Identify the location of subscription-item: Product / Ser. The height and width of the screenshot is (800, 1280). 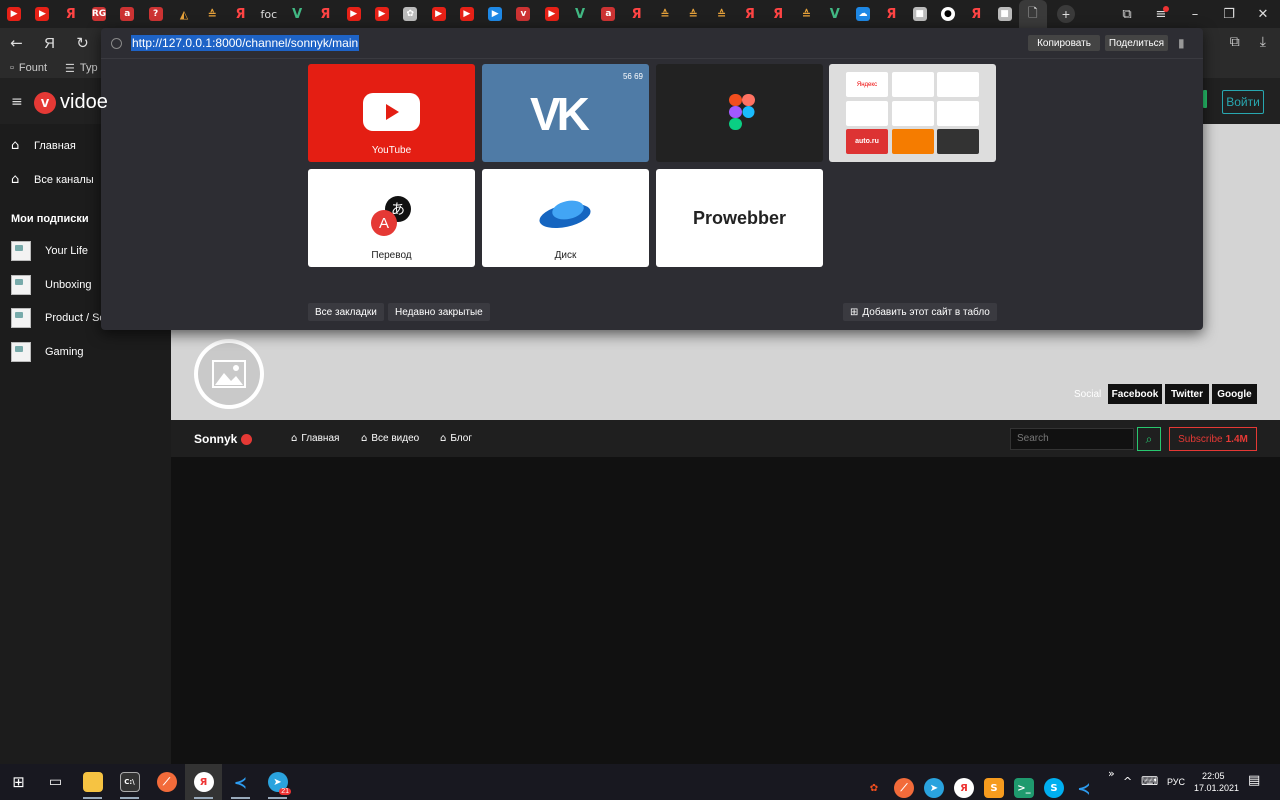
(60, 318).